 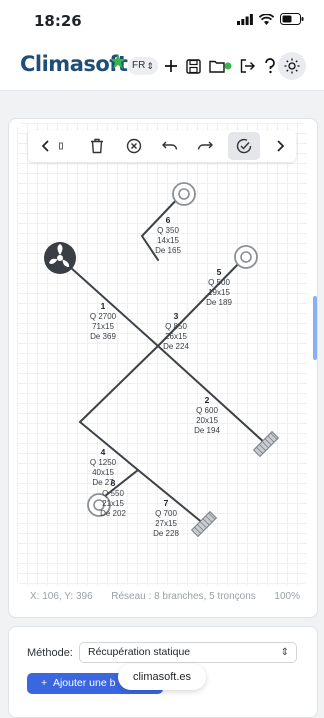 What do you see at coordinates (207, 420) in the screenshot?
I see `svg-text: 20x15` at bounding box center [207, 420].